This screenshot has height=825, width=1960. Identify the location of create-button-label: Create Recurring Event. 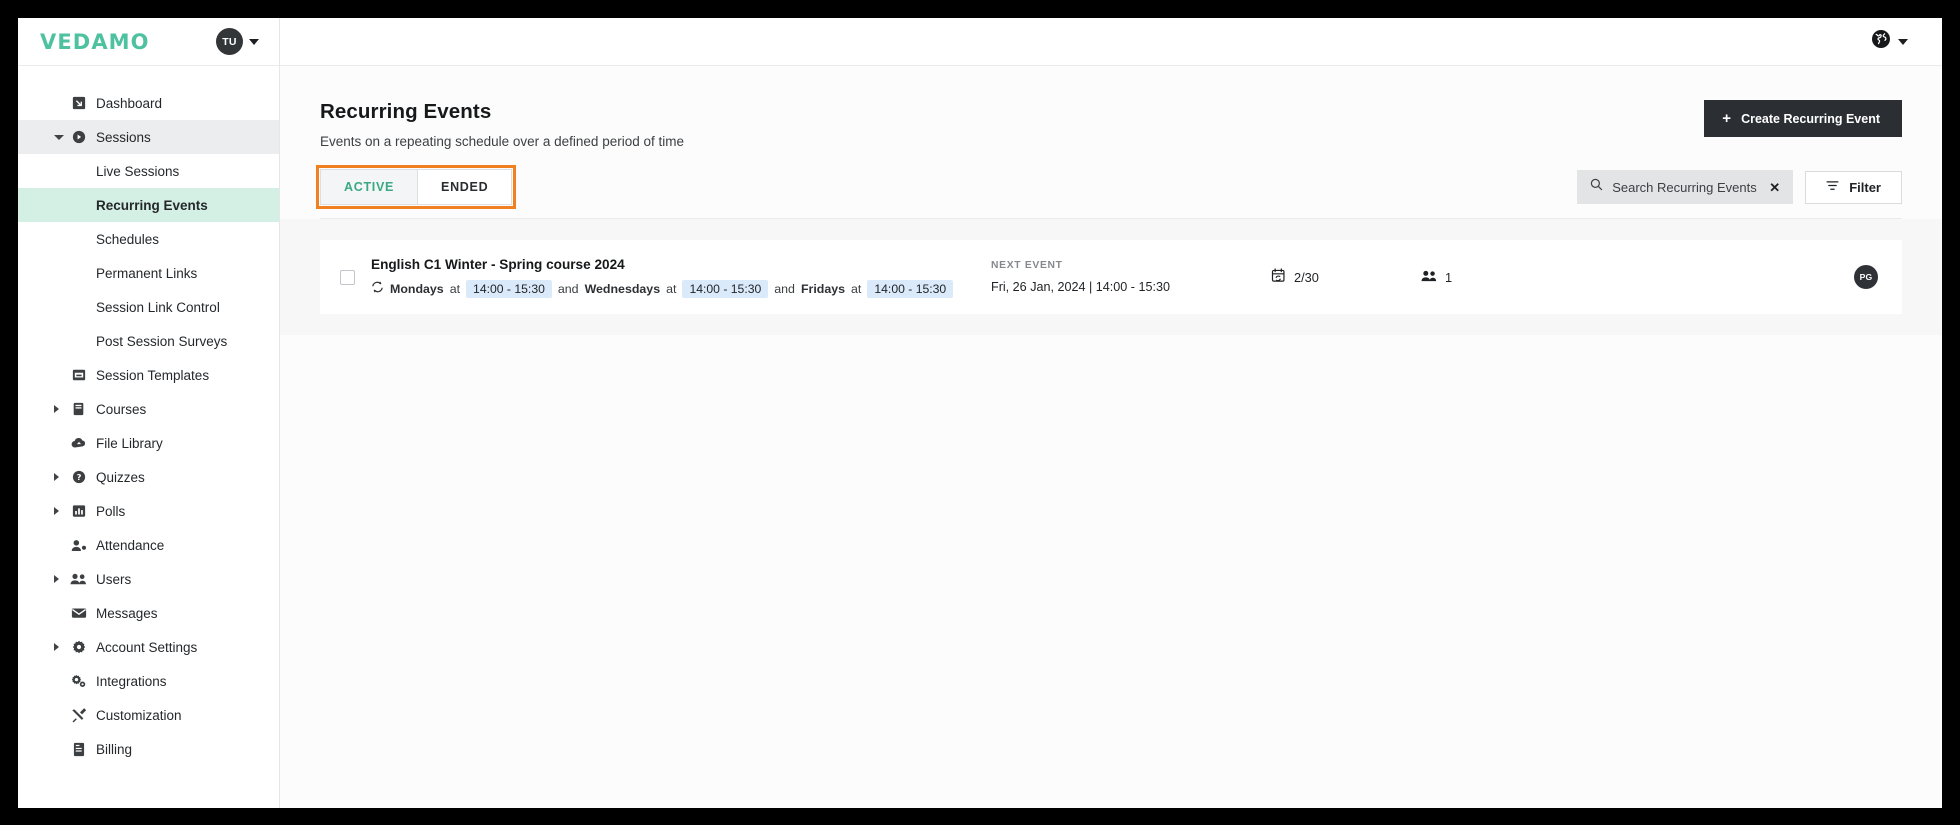
(1810, 118).